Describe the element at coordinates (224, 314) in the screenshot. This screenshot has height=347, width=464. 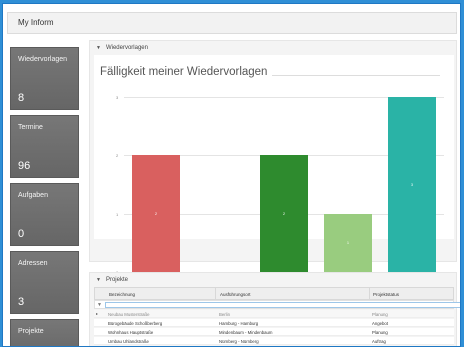
I see `cell-ausfuehrungsort: Berlin` at that location.